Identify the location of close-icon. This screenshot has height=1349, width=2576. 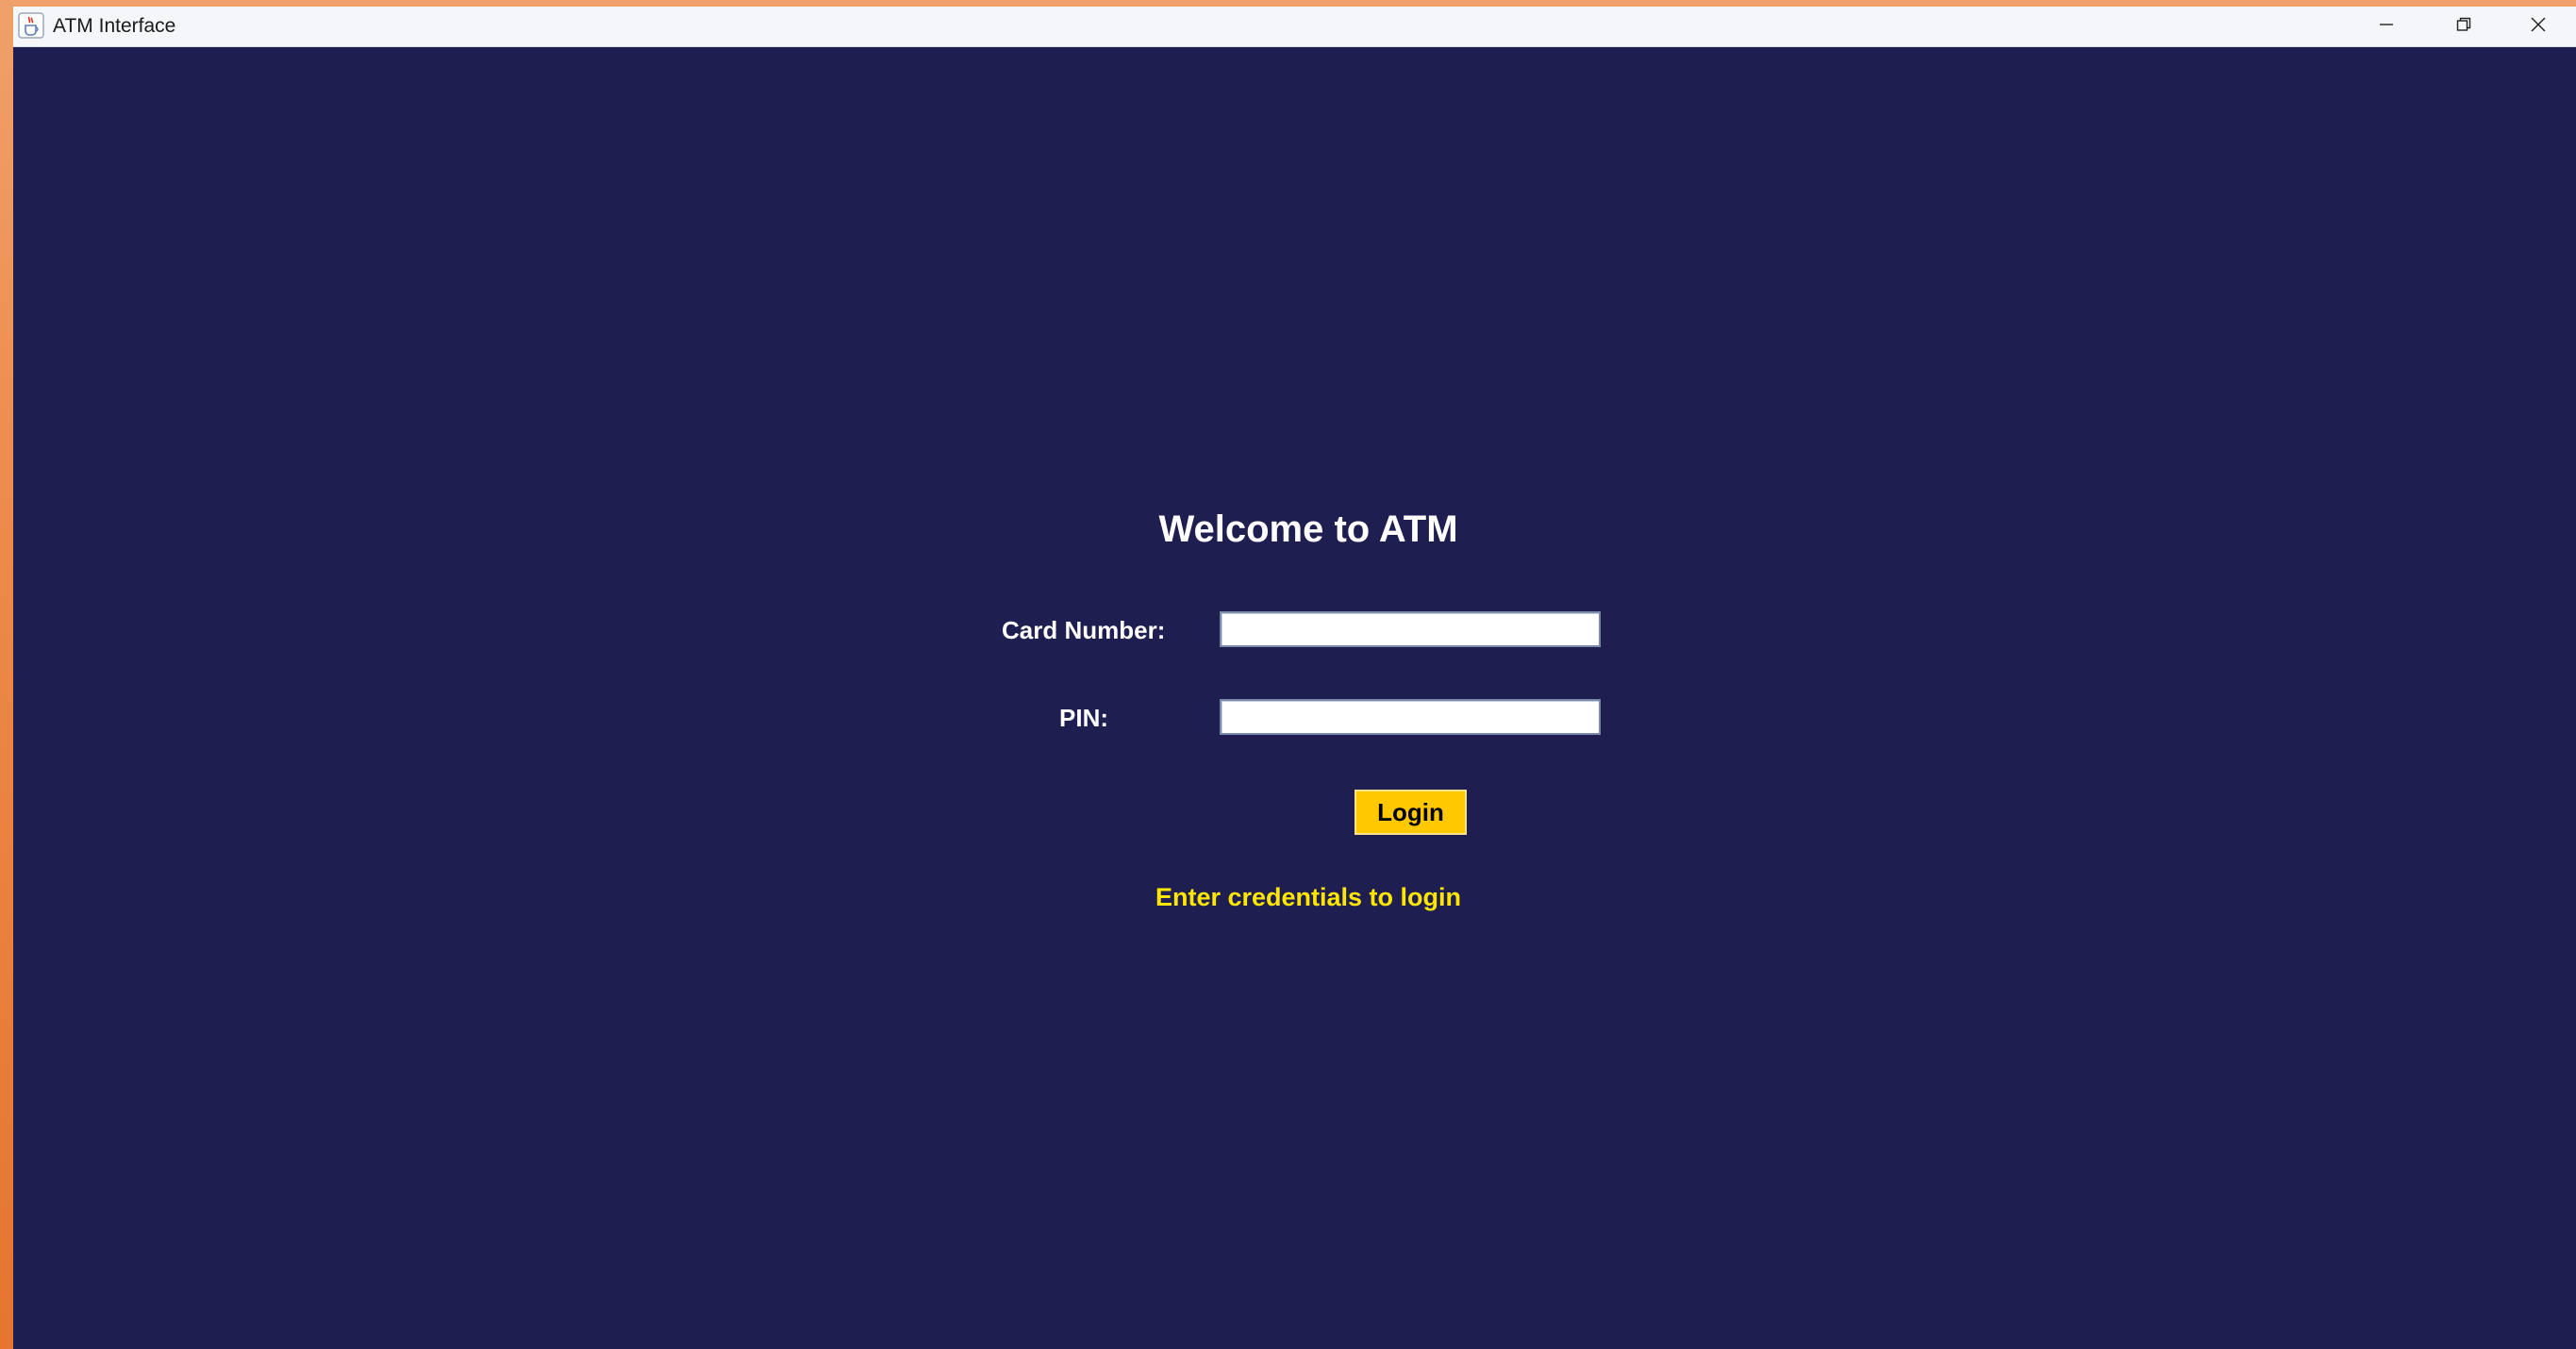
(2539, 27).